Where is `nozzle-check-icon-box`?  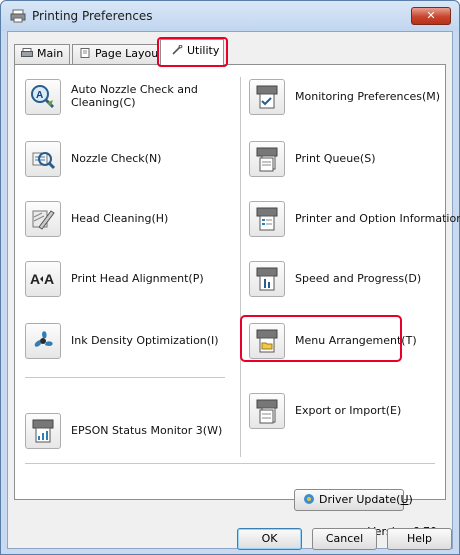 nozzle-check-icon-box is located at coordinates (43, 159).